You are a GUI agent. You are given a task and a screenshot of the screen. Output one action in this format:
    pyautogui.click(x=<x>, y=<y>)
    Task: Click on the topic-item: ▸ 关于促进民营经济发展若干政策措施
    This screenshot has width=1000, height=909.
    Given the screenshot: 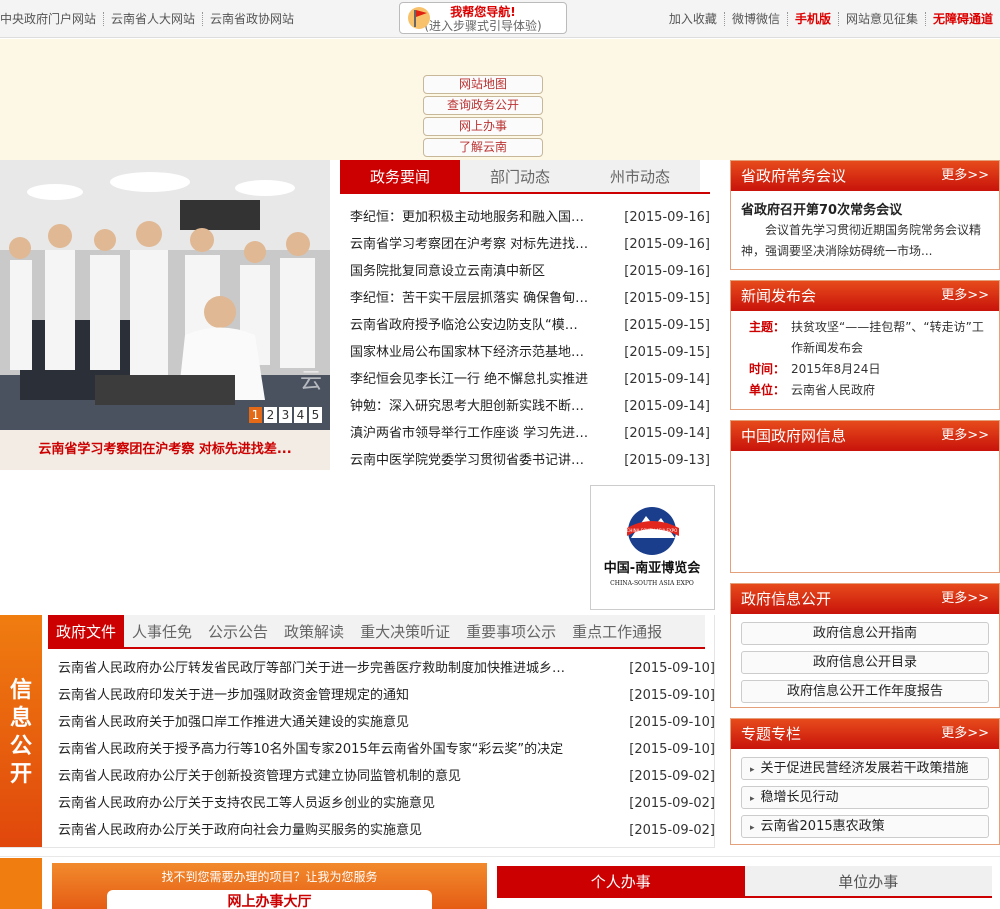 What is the action you would take?
    pyautogui.click(x=865, y=768)
    